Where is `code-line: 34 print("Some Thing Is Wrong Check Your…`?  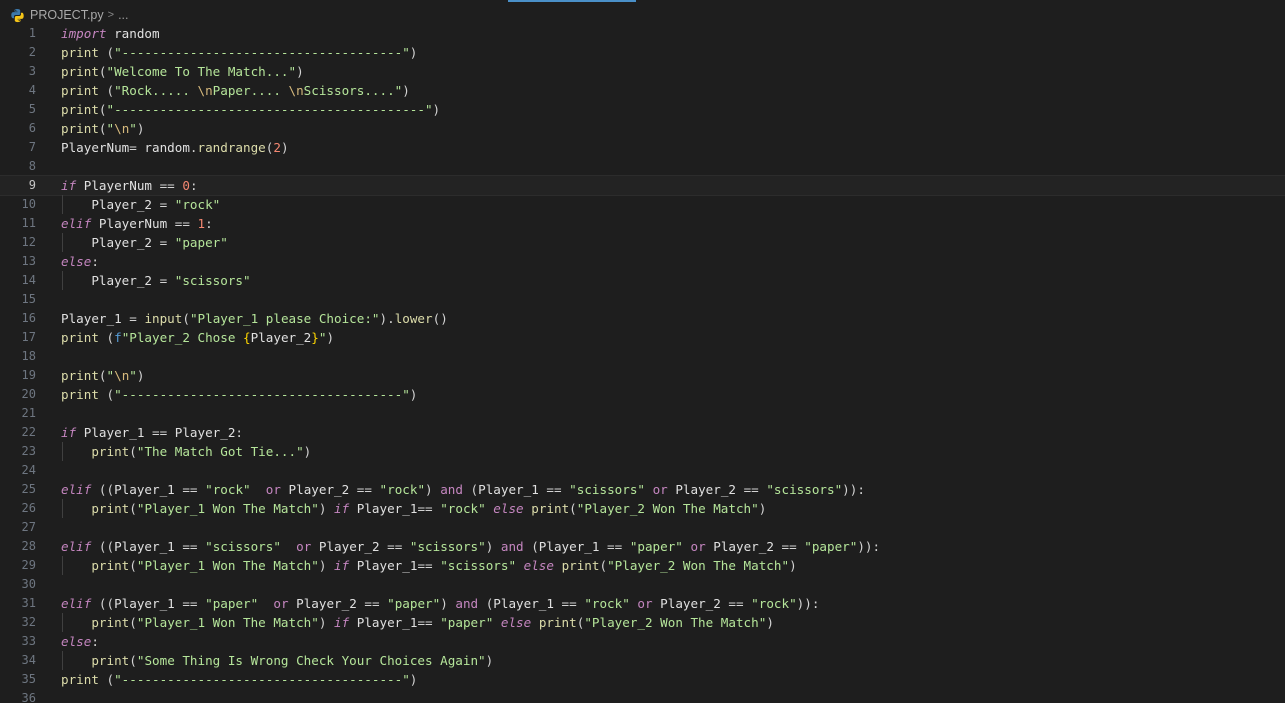 code-line: 34 print("Some Thing Is Wrong Check Your… is located at coordinates (642, 660).